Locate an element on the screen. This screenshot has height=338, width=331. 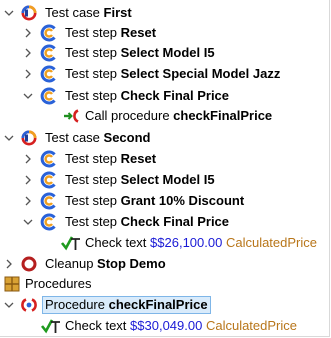
procedures-label: Procedures is located at coordinates (58, 283).